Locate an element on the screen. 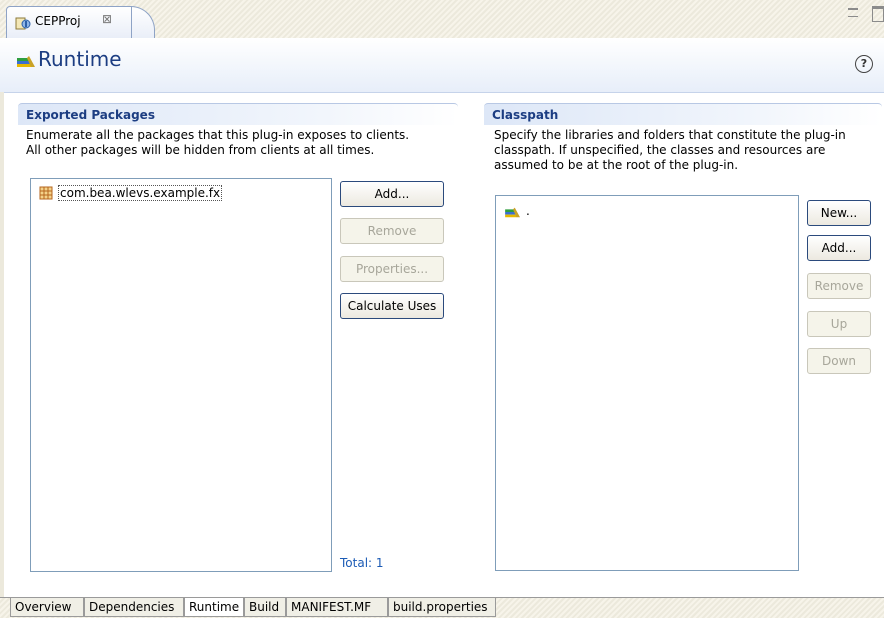  remove-library-button: Remove is located at coordinates (839, 286).